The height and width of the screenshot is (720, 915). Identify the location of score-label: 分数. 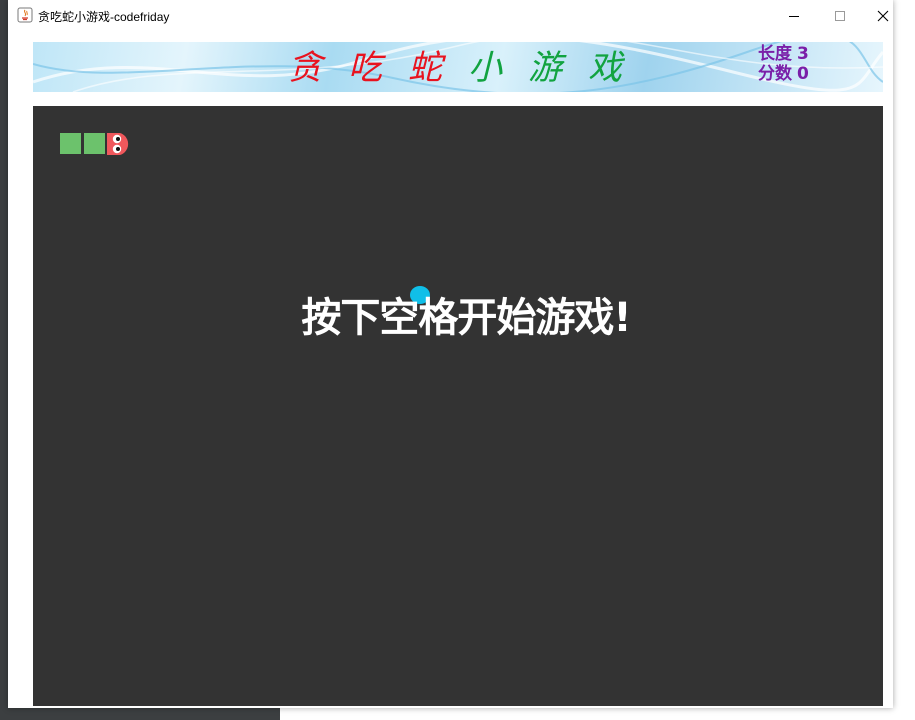
(775, 74).